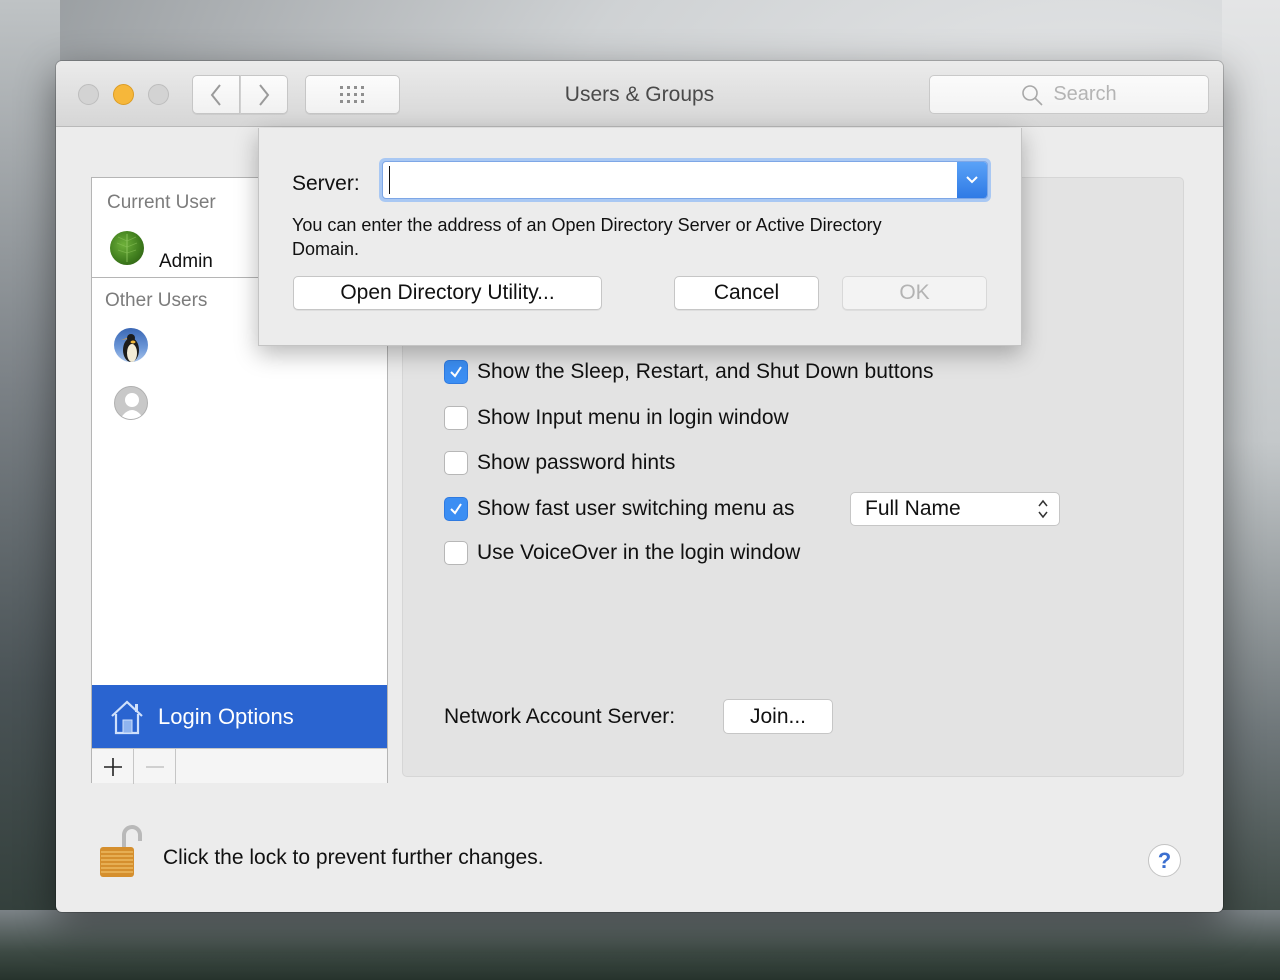 The width and height of the screenshot is (1280, 980). What do you see at coordinates (1251, 490) in the screenshot?
I see `desktop-background-right` at bounding box center [1251, 490].